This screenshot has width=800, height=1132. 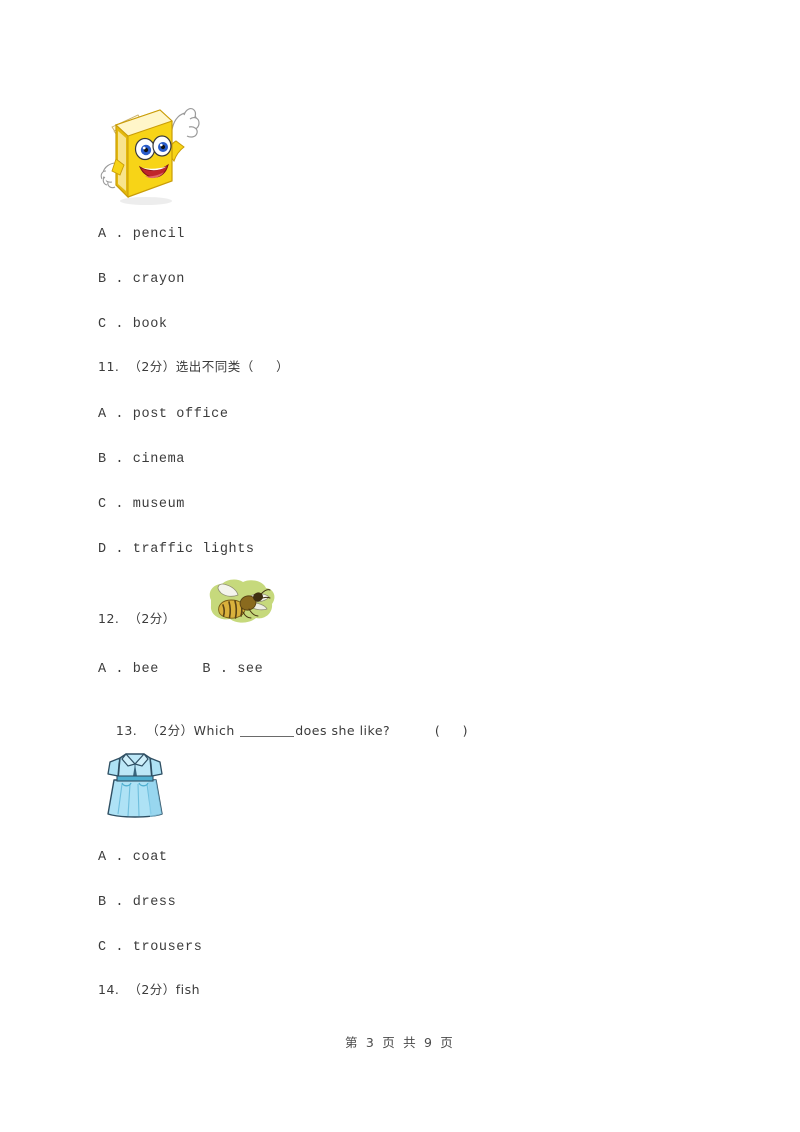 What do you see at coordinates (163, 414) in the screenshot?
I see `question-11-option-a: A . post office` at bounding box center [163, 414].